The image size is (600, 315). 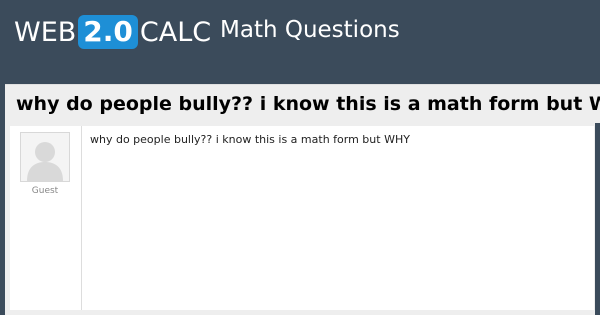 I want to click on logo-badge: 2.0, so click(x=108, y=32).